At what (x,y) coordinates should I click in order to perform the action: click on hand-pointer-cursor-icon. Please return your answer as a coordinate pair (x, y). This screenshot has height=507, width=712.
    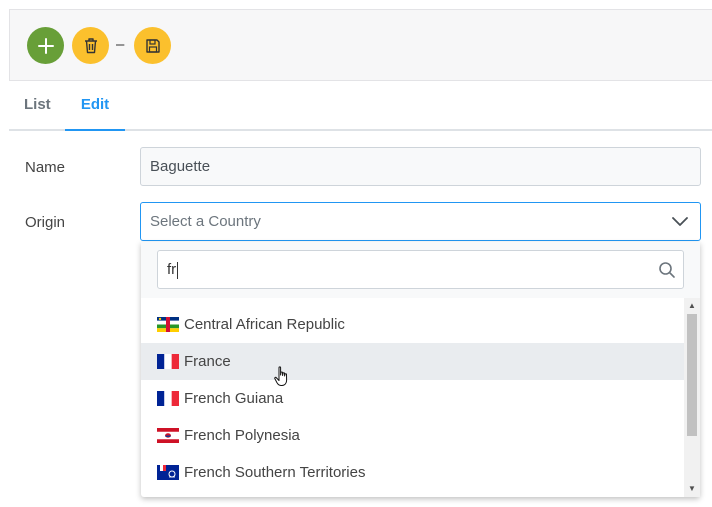
    Looking at the image, I should click on (281, 376).